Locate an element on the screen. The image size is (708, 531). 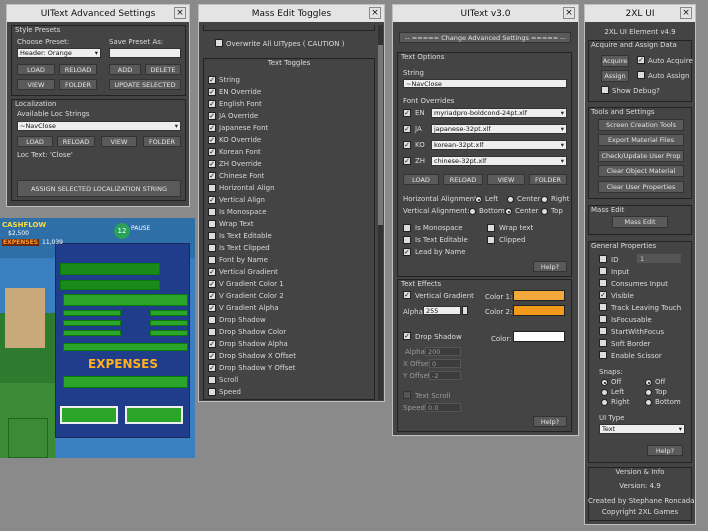
loc-folder-button: FOLDER is located at coordinates (162, 141).